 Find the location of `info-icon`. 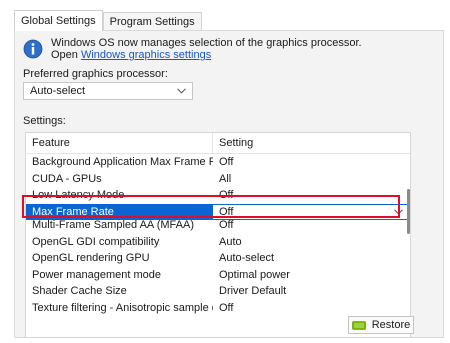

info-icon is located at coordinates (33, 49).